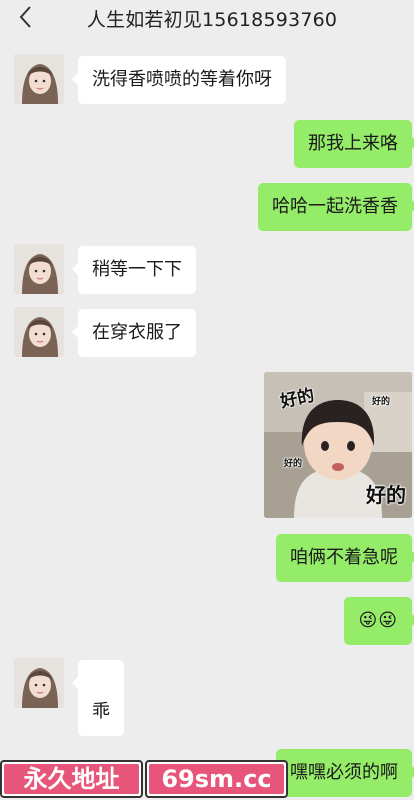 The width and height of the screenshot is (414, 800). What do you see at coordinates (379, 621) in the screenshot?
I see `message-bubble-outgoing: 😜😜` at bounding box center [379, 621].